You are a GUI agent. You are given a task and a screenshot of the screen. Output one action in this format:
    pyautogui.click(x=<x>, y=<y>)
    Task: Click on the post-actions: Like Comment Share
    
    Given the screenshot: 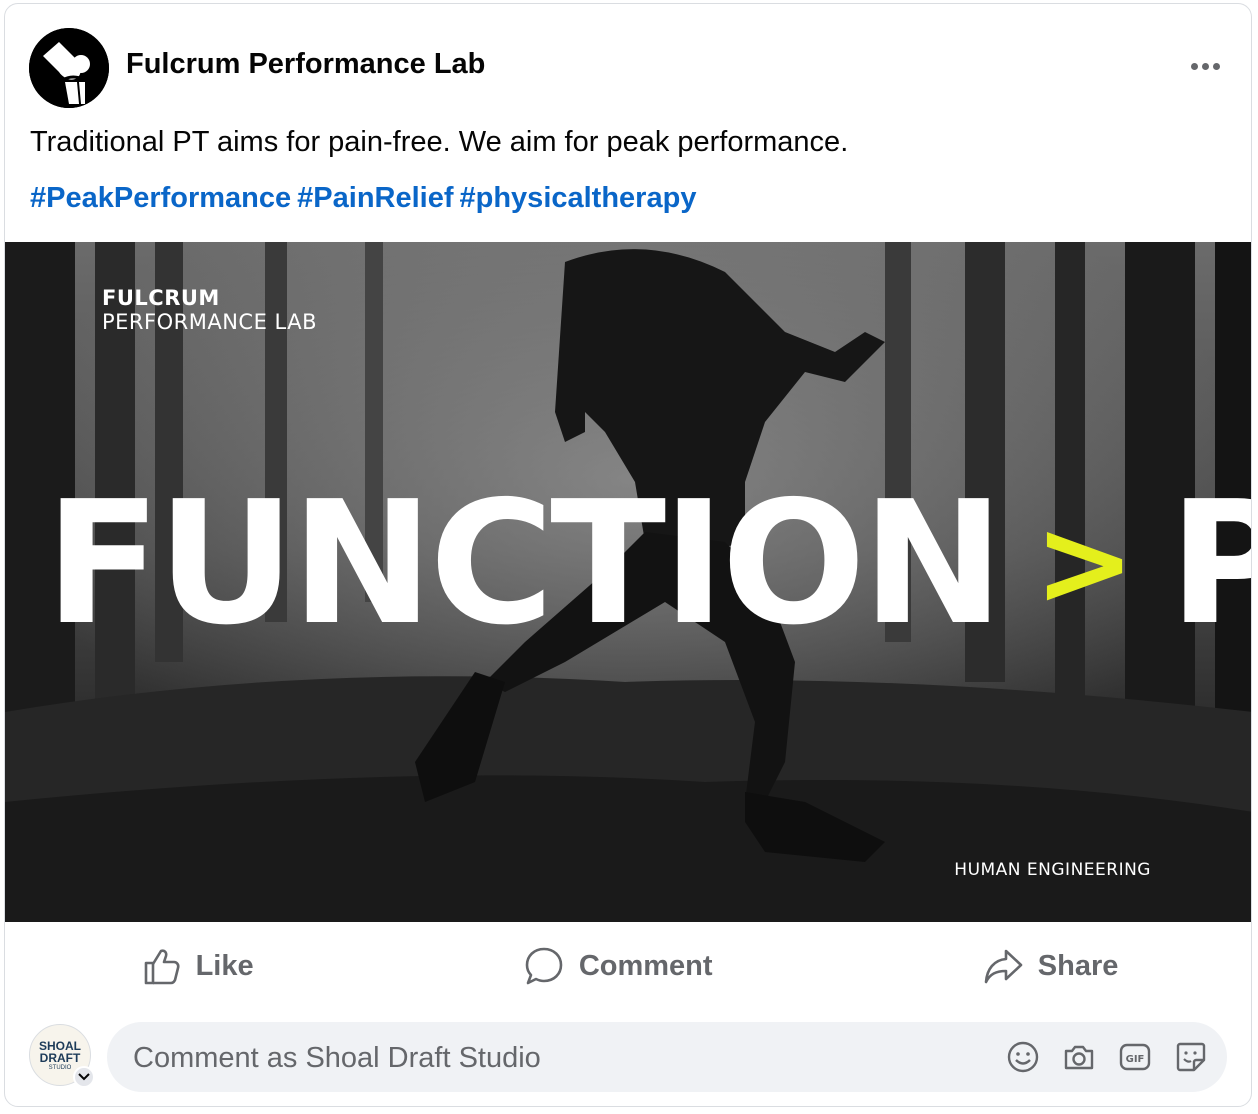 What is the action you would take?
    pyautogui.click(x=628, y=966)
    